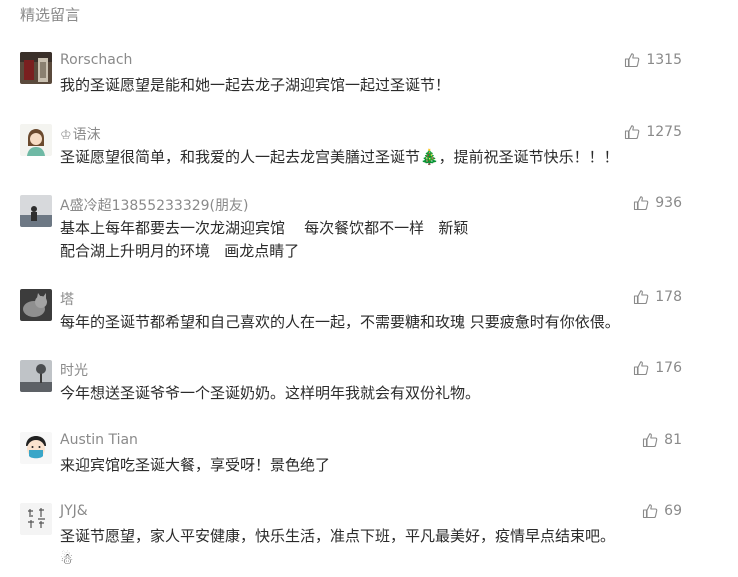 The height and width of the screenshot is (577, 738). What do you see at coordinates (340, 322) in the screenshot?
I see `comment-line: 每年的圣诞节都希望和自己喜欢的人在一起，不需要糖和玫瑰 只要疲惫时有你依偎。` at bounding box center [340, 322].